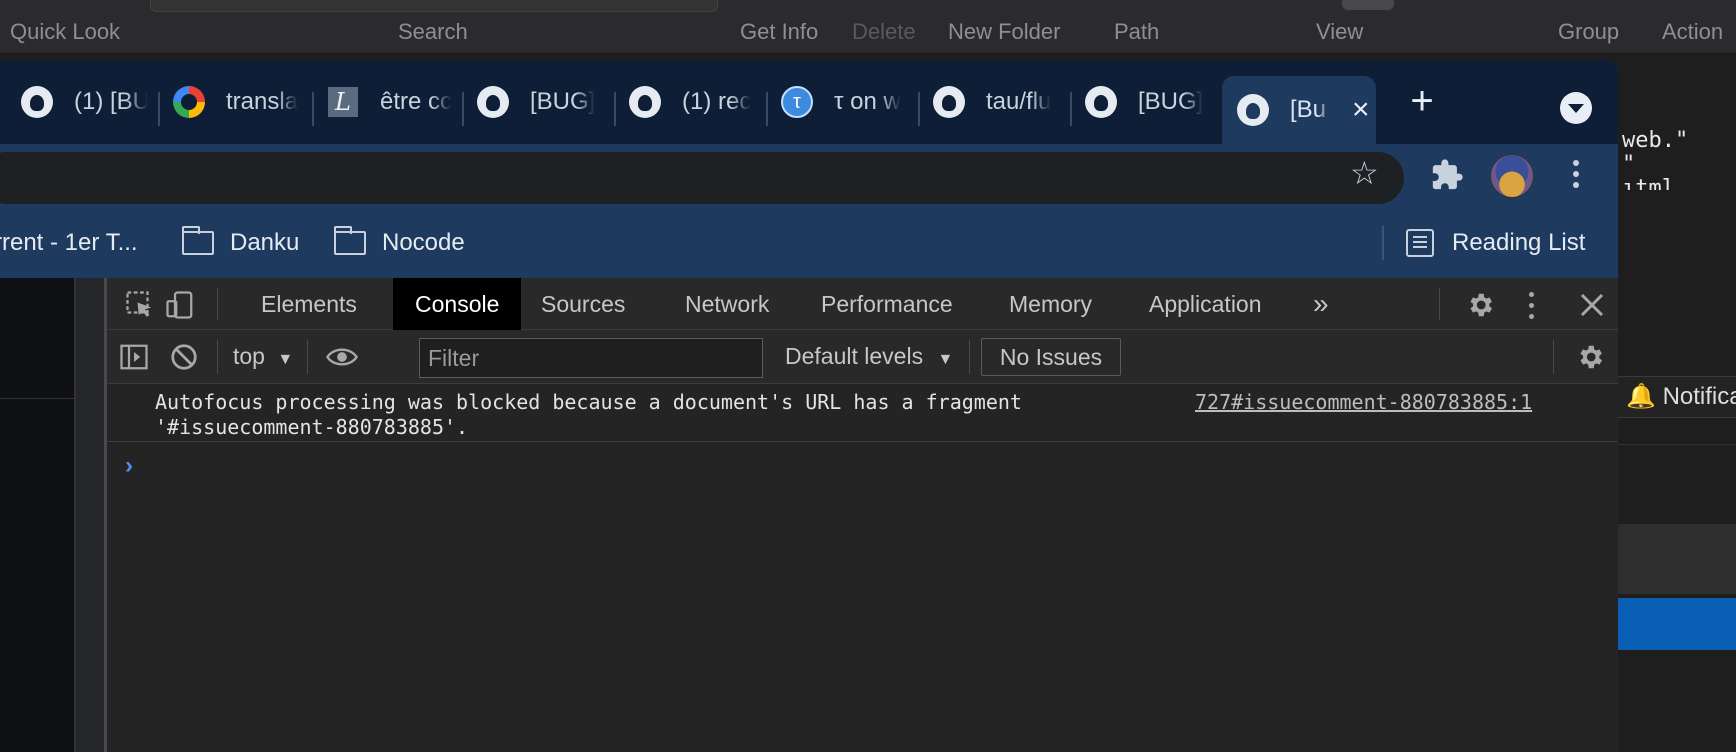 Image resolution: width=1736 pixels, height=752 pixels. What do you see at coordinates (1050, 304) in the screenshot?
I see `tab-memory: Memory` at bounding box center [1050, 304].